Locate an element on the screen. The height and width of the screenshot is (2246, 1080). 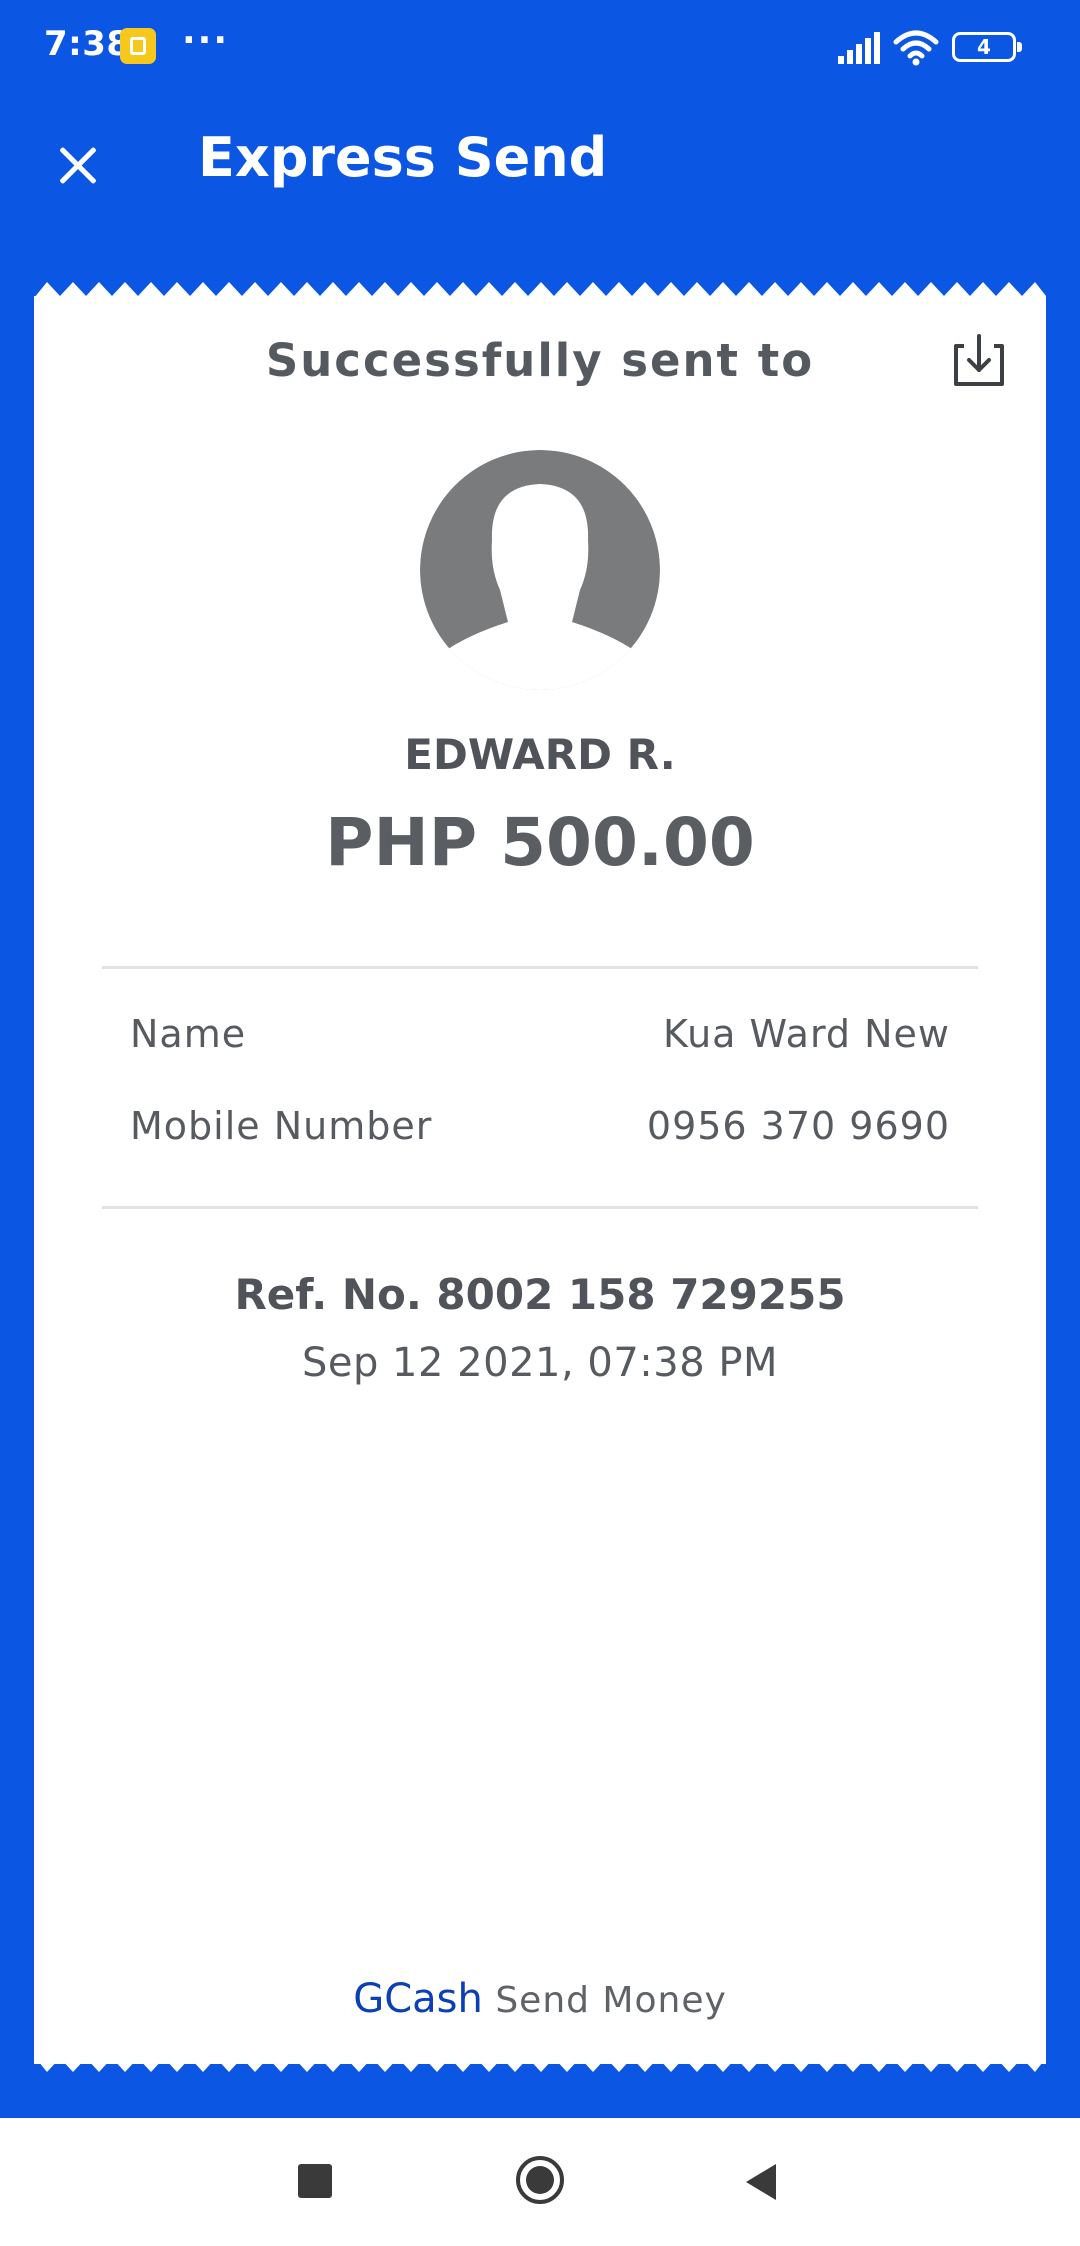
footer-brand: GCash Send Money is located at coordinates (540, 1999).